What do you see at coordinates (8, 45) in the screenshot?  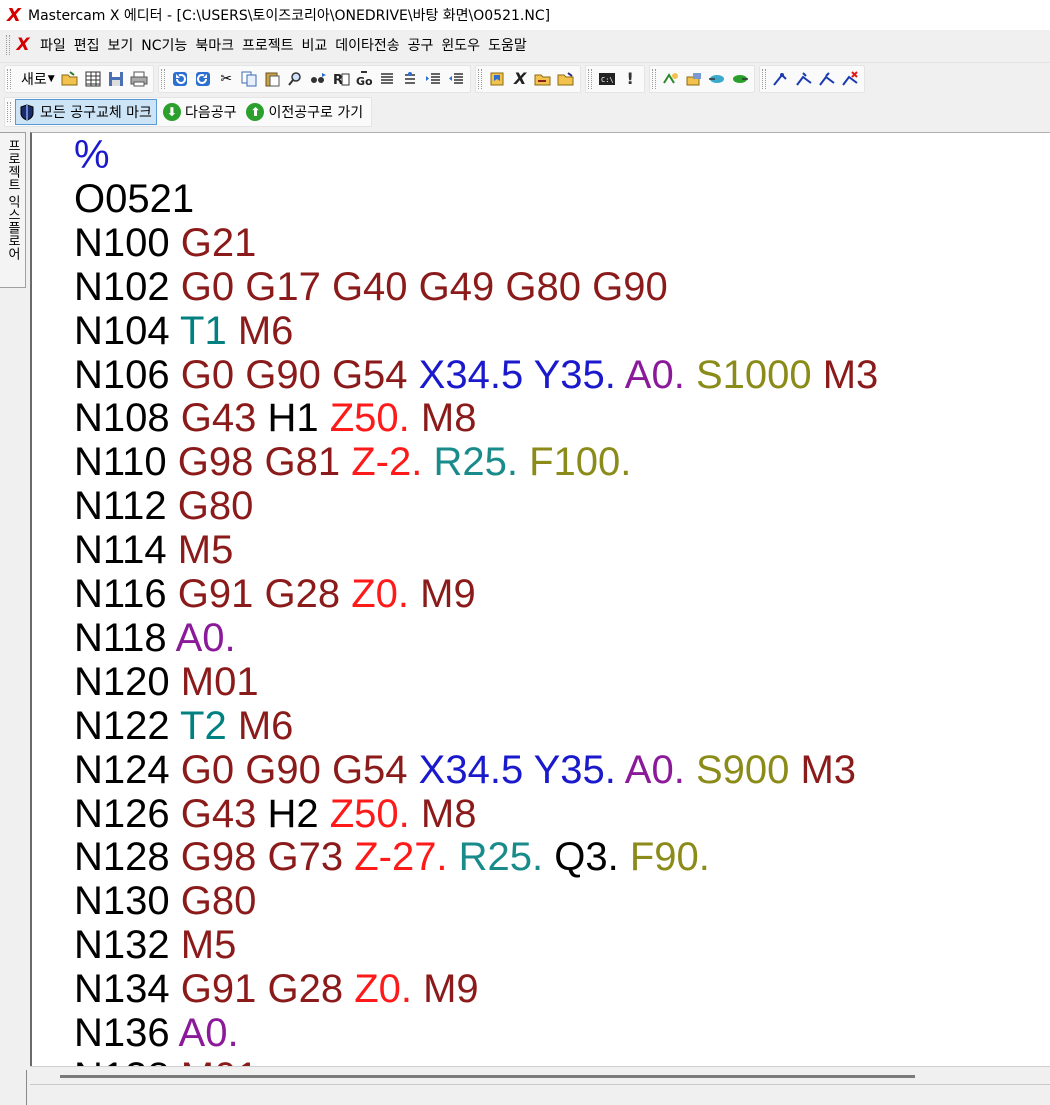 I see `menu-grip` at bounding box center [8, 45].